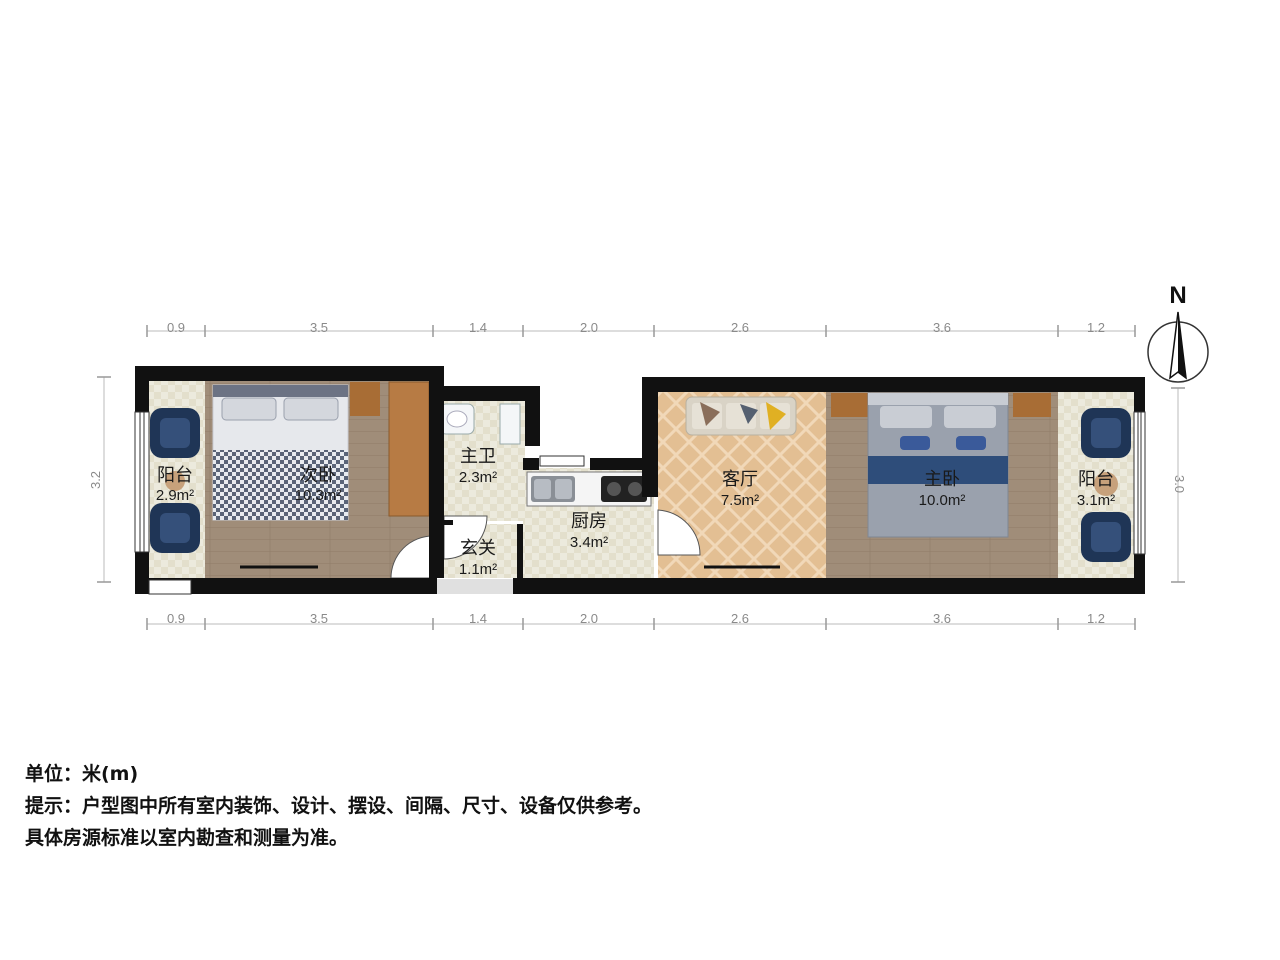 The width and height of the screenshot is (1280, 960). Describe the element at coordinates (475, 586) in the screenshot. I see `entrance-opening` at that location.